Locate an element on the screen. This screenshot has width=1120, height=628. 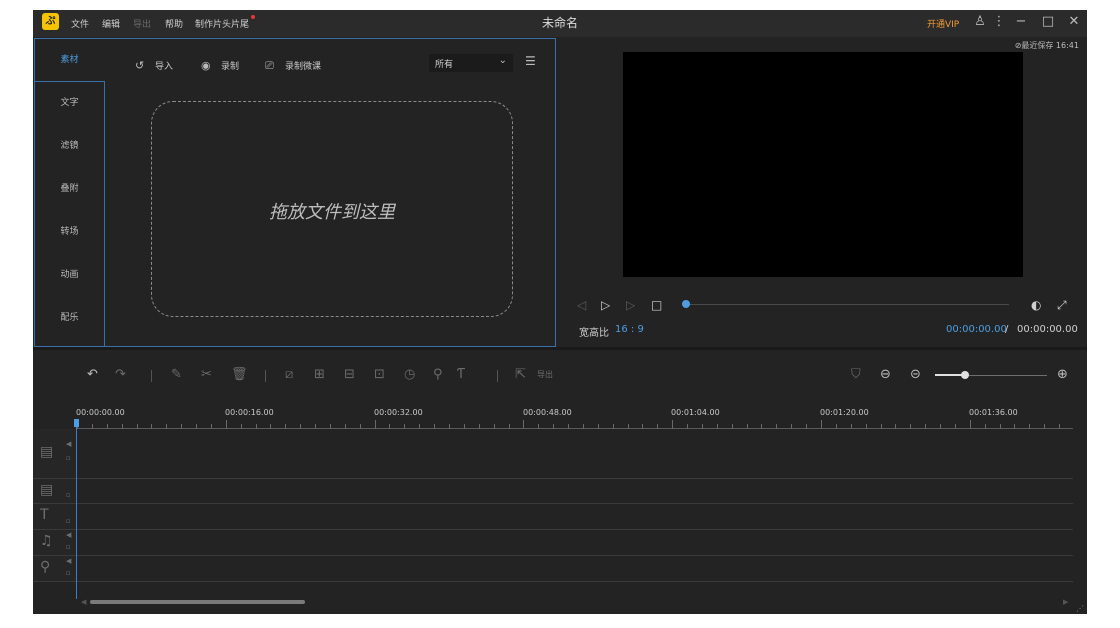
menu-export: 导出 is located at coordinates (142, 23).